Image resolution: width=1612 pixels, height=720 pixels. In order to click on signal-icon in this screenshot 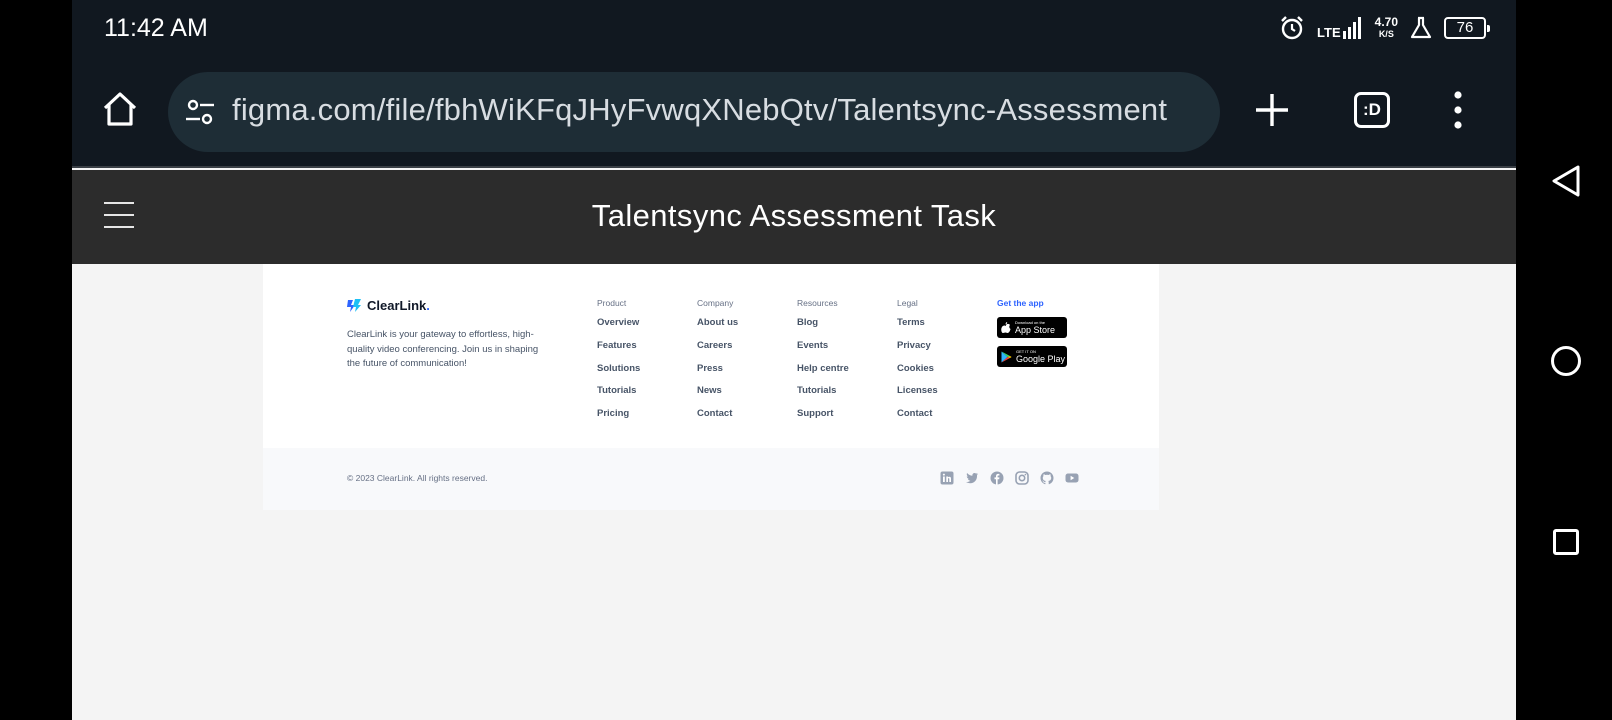, I will do `click(1351, 28)`.